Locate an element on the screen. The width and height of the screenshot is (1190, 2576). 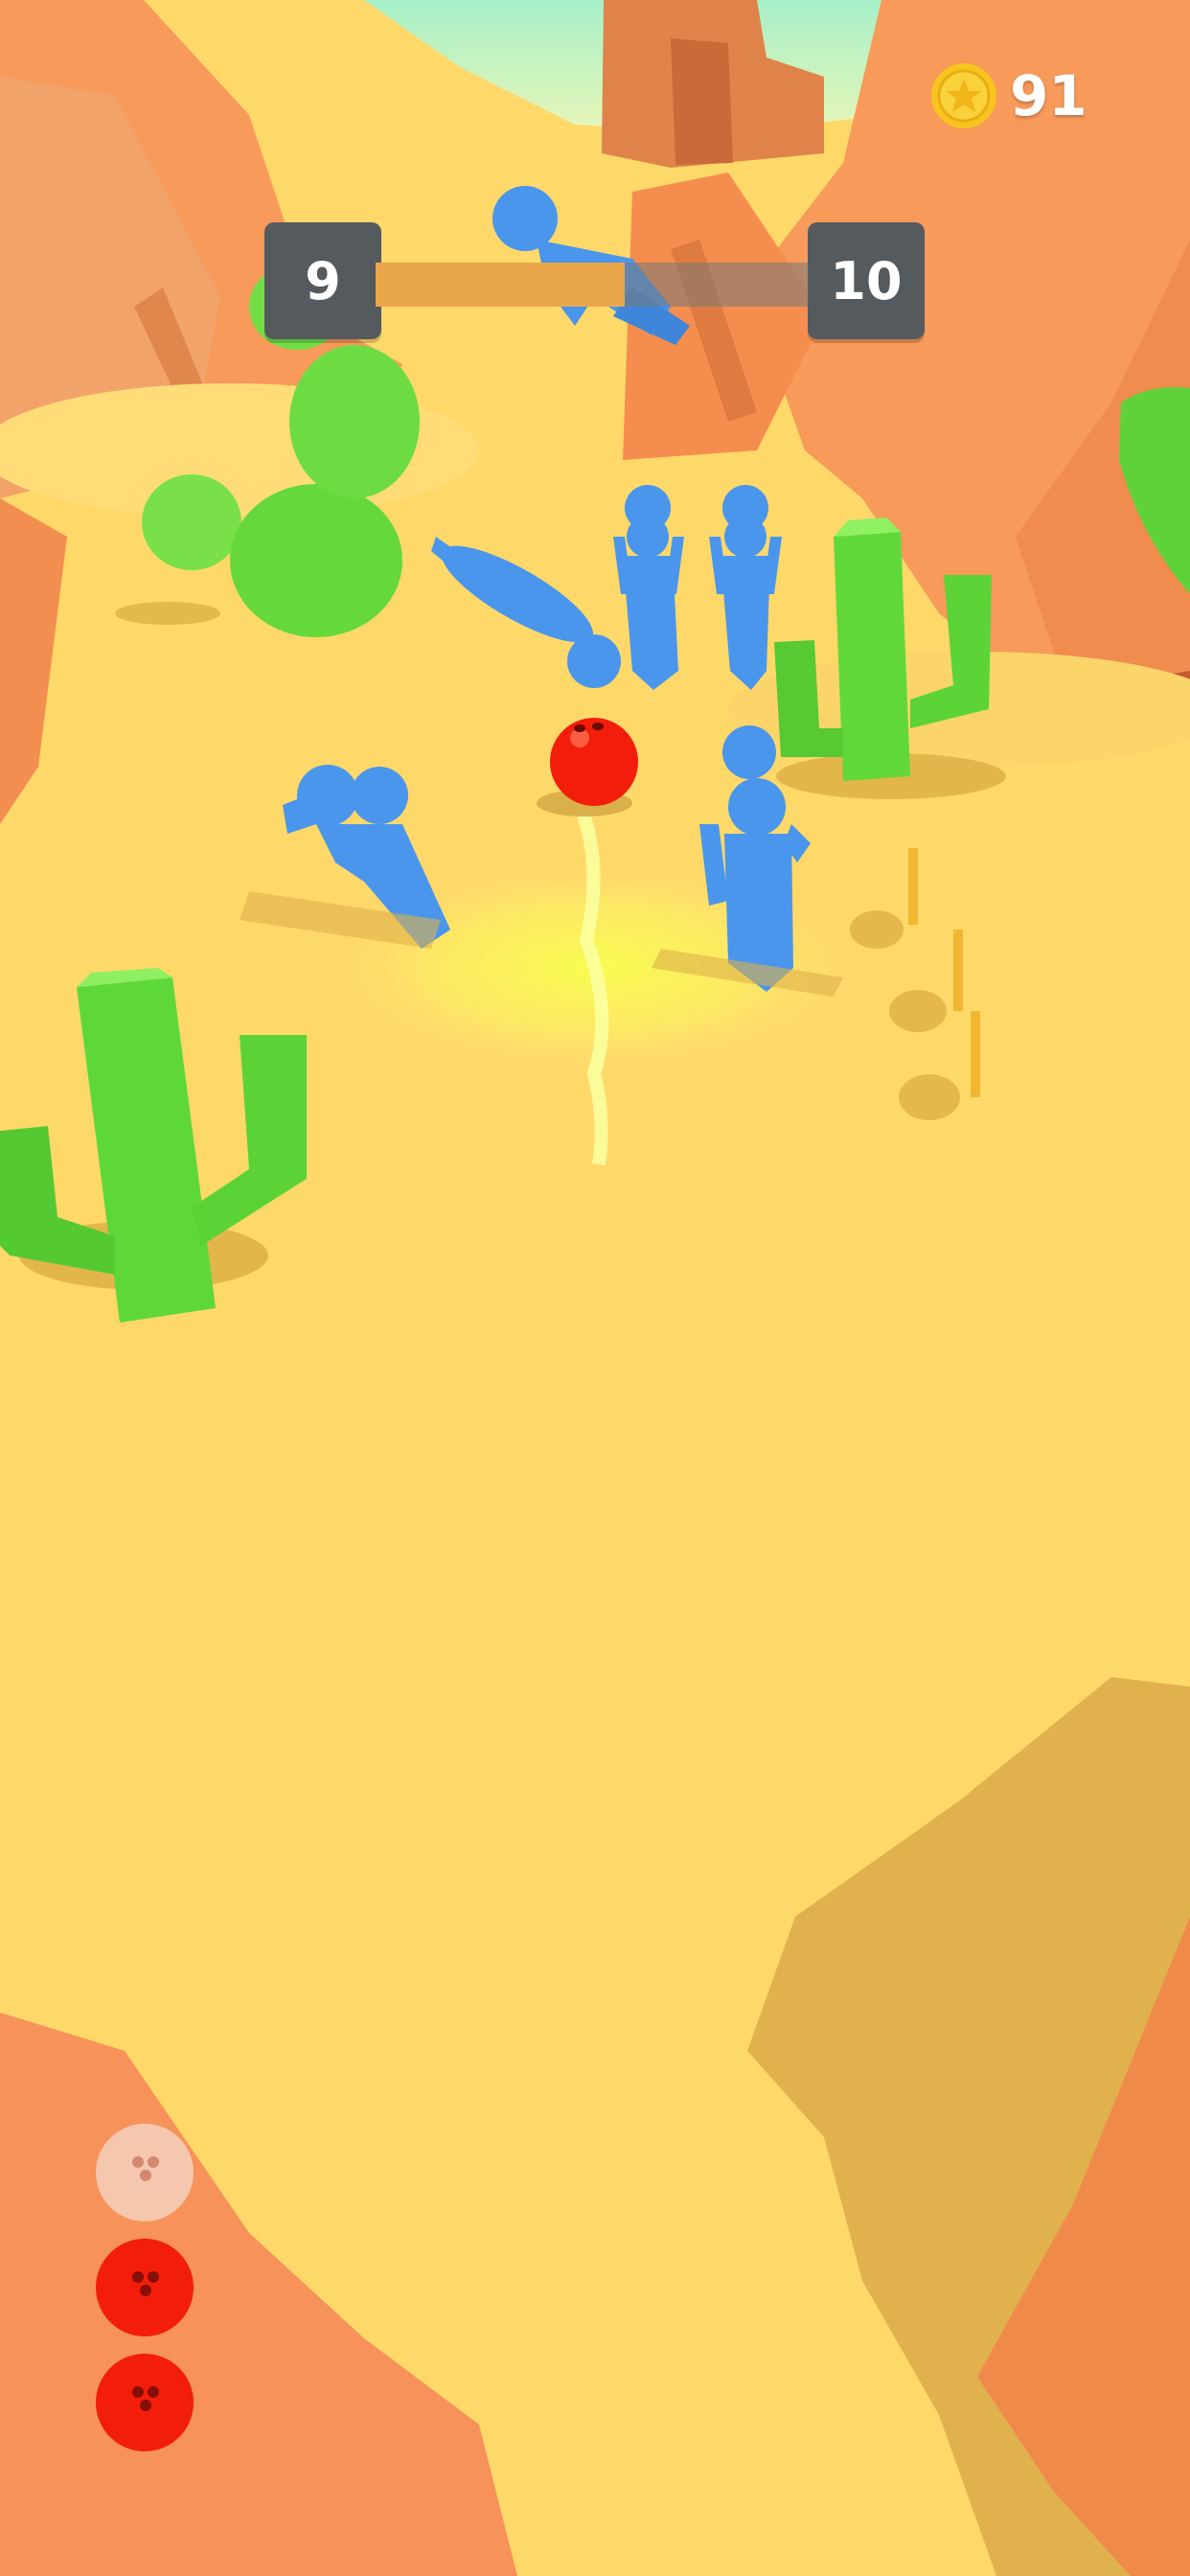
current-level-badge: 9 is located at coordinates (323, 280).